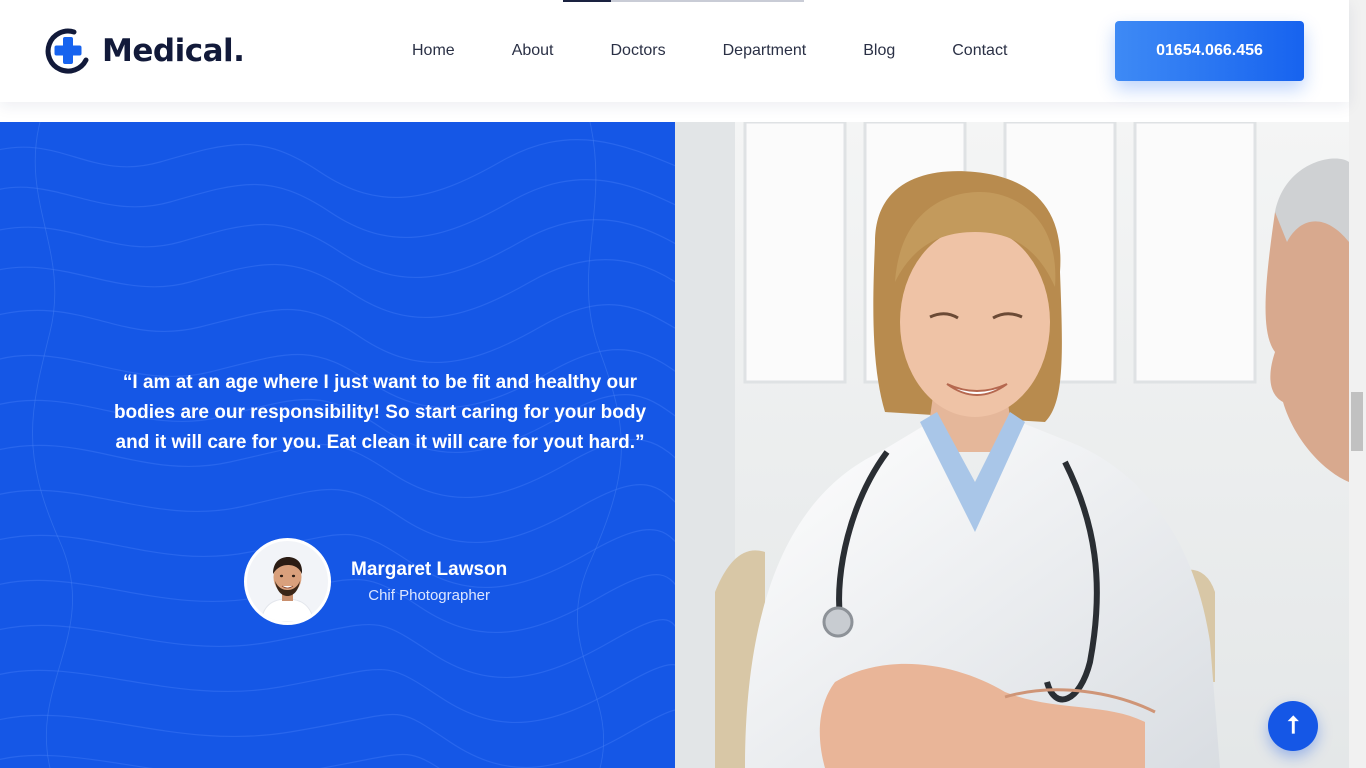 The height and width of the screenshot is (768, 1366). I want to click on back-to-top-button: ⭡, so click(1293, 726).